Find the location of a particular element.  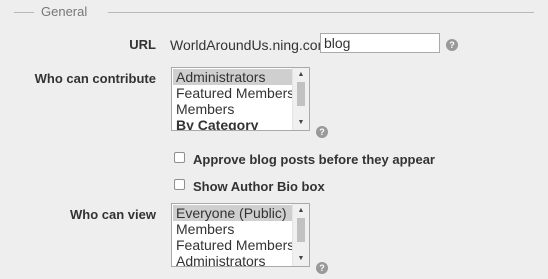

view-scrollbar: ▲ ▼ is located at coordinates (300, 235).